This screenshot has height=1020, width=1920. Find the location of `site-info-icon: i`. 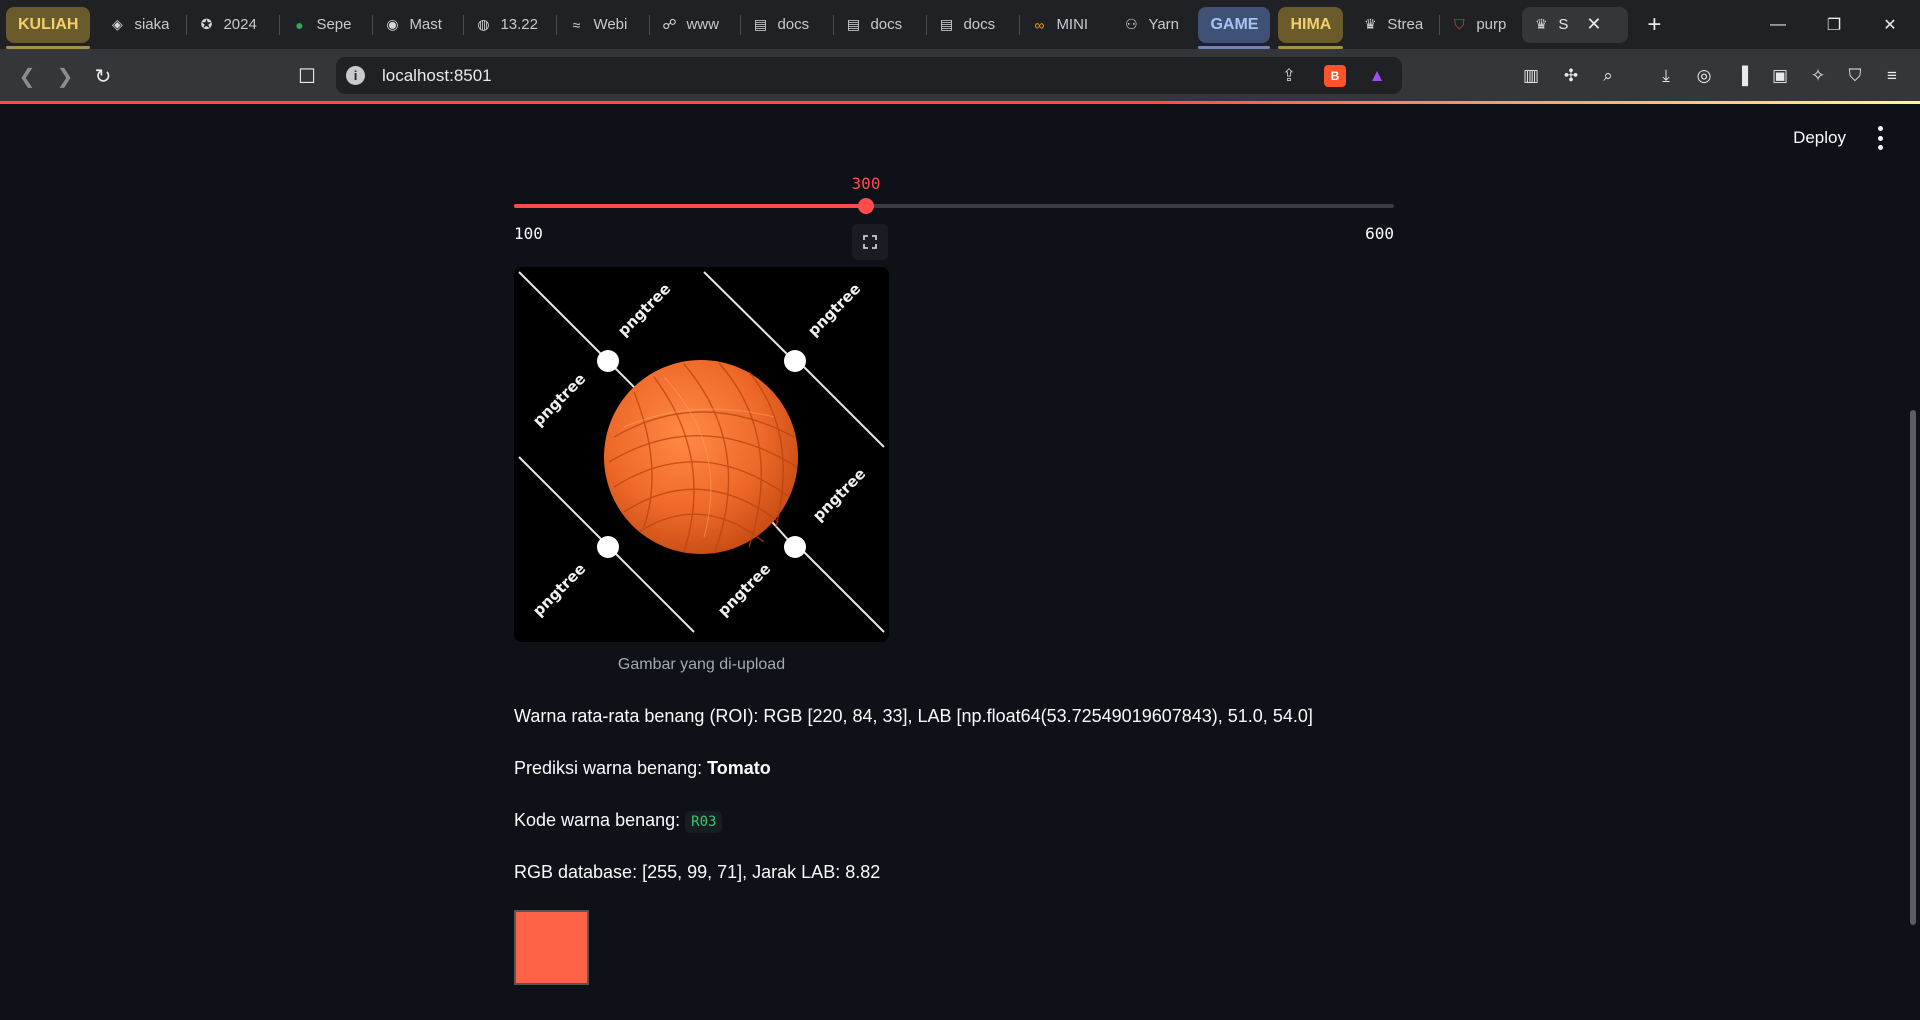

site-info-icon: i is located at coordinates (355, 75).